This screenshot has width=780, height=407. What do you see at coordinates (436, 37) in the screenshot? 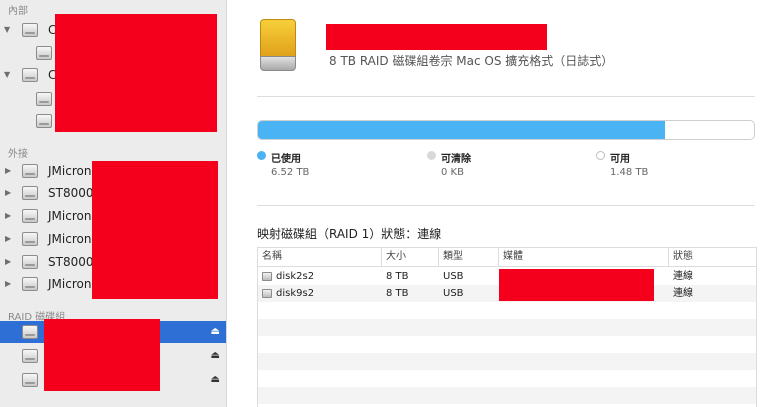
I see `volume-name-redaction` at bounding box center [436, 37].